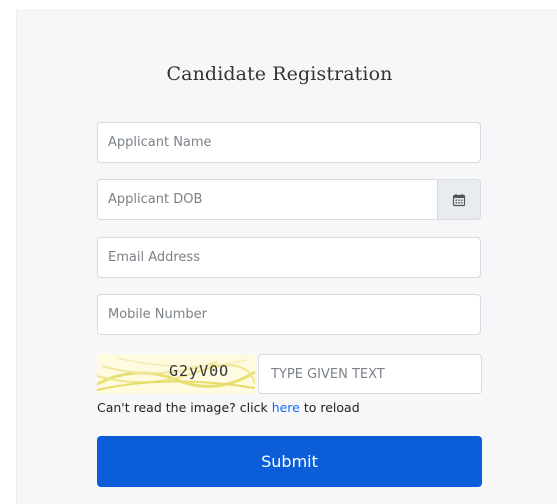 The image size is (557, 504). What do you see at coordinates (267, 199) in the screenshot?
I see `applicant-dob-input` at bounding box center [267, 199].